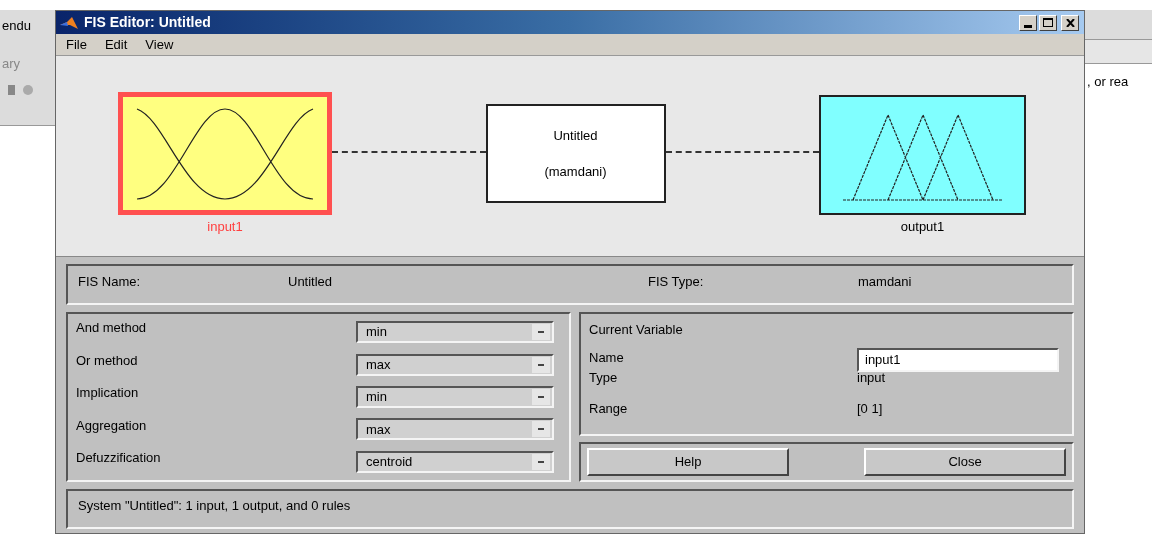 The image size is (1152, 534). I want to click on status-text: System "Untitled": 1 input, 1 output, and 0 rules, so click(214, 505).